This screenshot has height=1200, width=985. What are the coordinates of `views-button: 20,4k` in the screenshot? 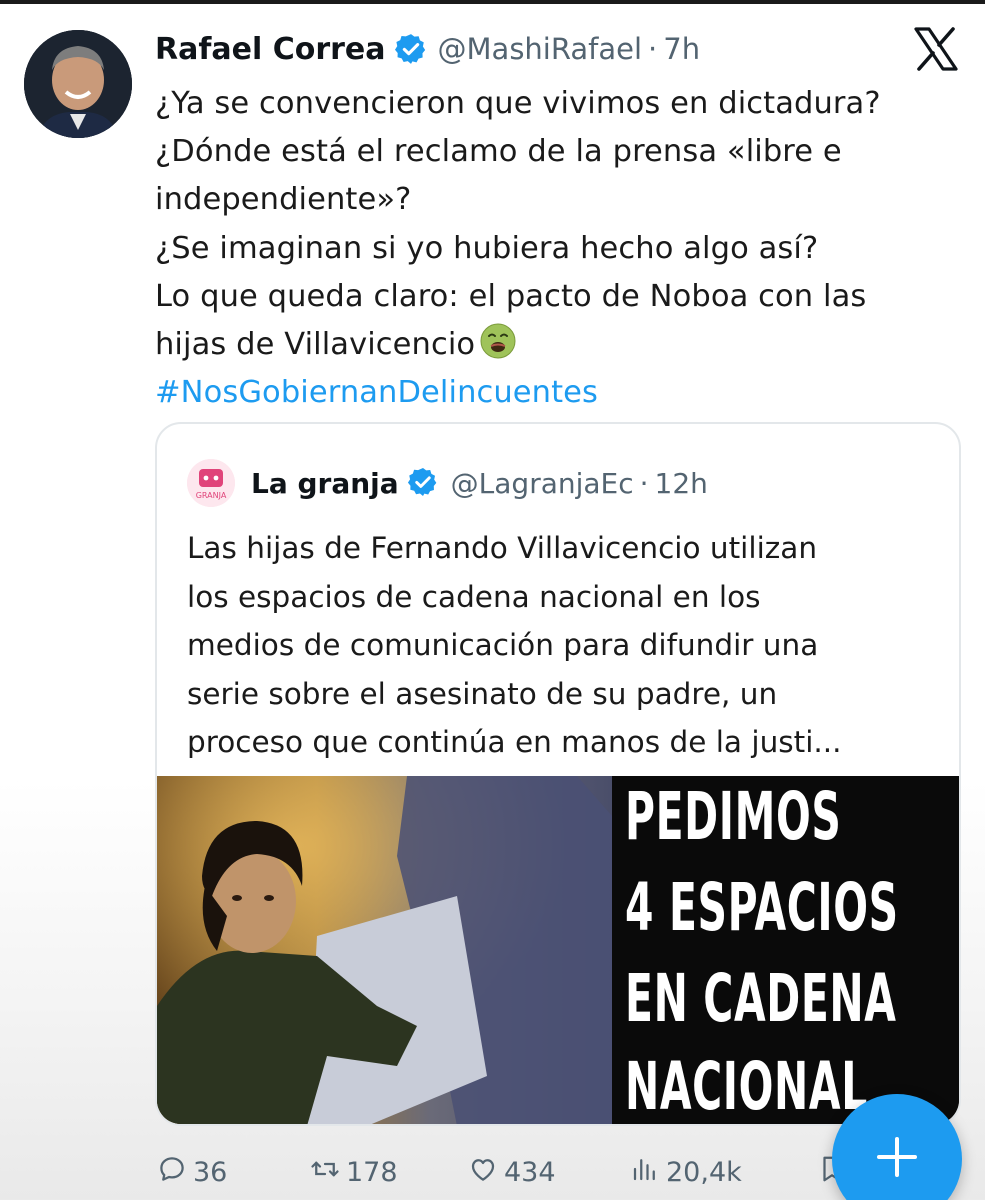 It's located at (686, 1172).